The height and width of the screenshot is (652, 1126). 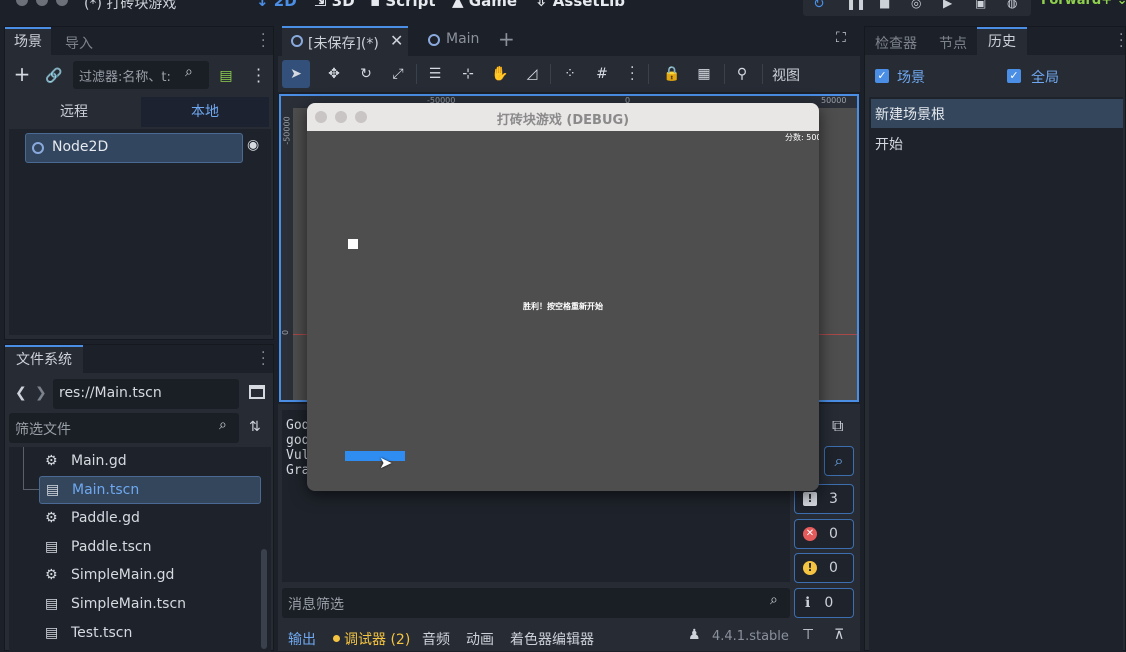 I want to click on warning-filter-button: ! 0, so click(x=824, y=568).